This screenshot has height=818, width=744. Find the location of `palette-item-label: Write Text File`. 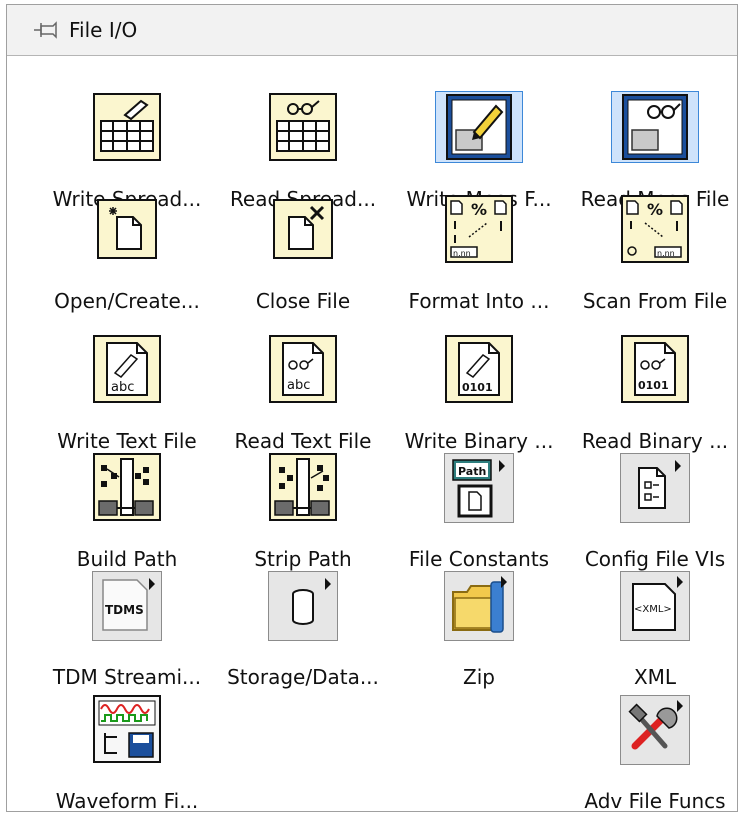

palette-item-label: Write Text File is located at coordinates (127, 441).